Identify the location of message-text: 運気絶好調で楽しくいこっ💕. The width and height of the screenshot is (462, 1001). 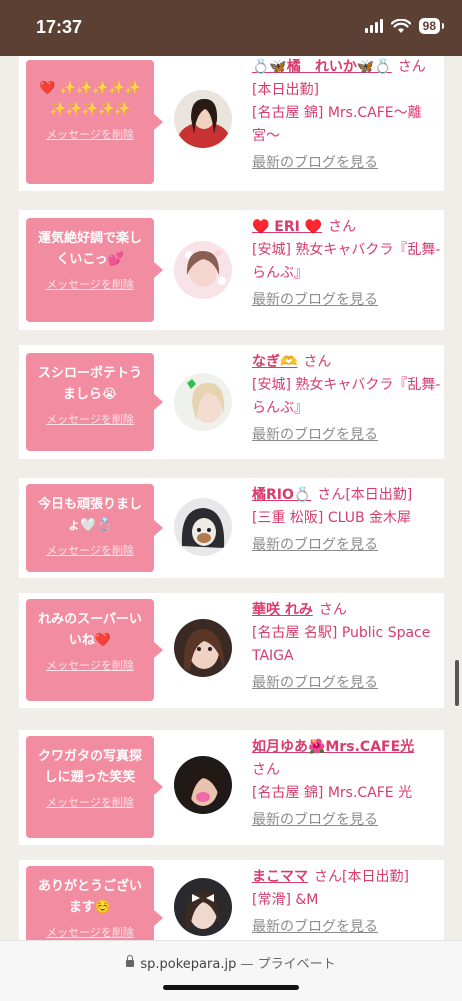
(89, 249).